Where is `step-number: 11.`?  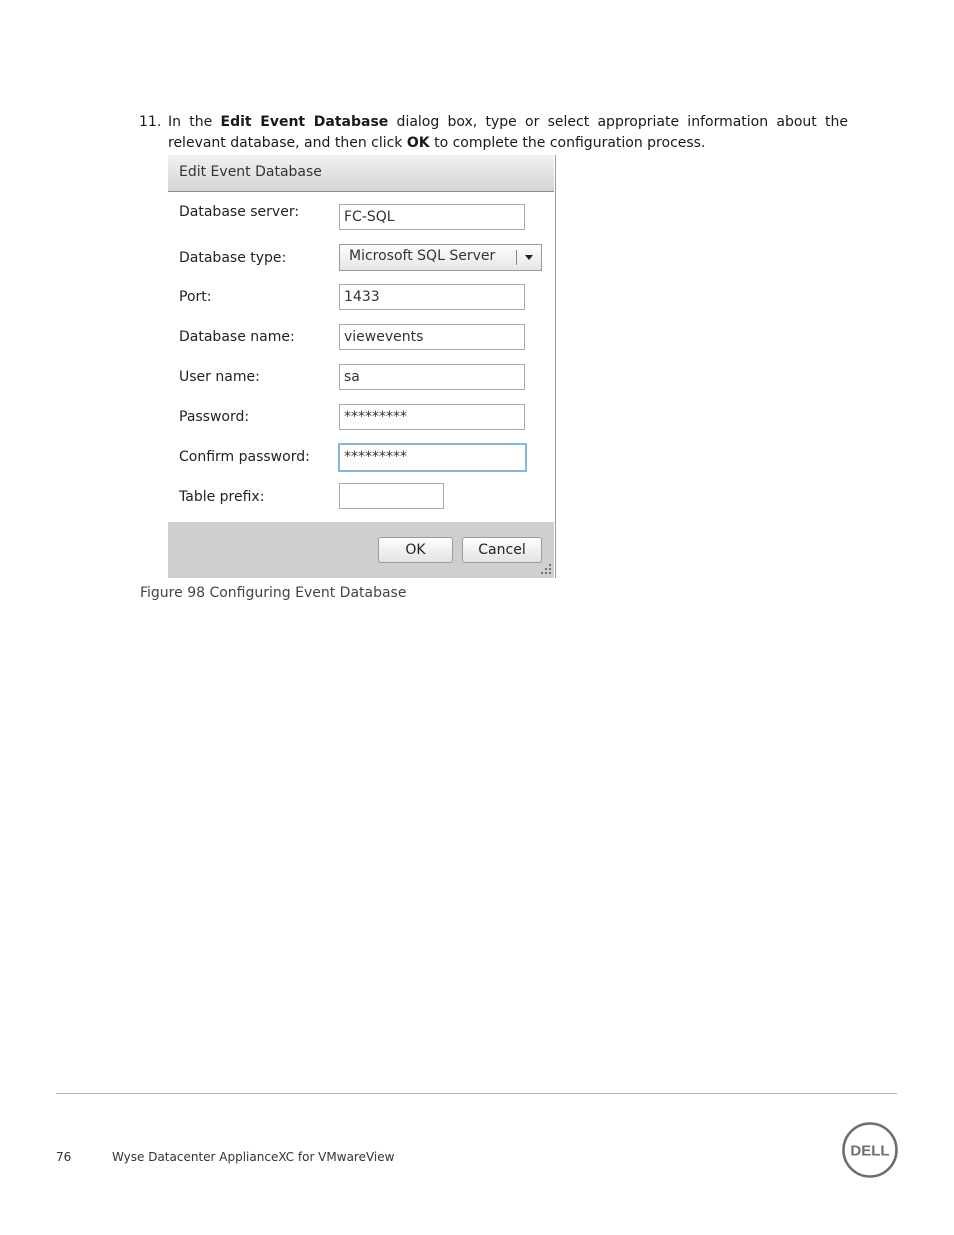 step-number: 11. is located at coordinates (150, 122).